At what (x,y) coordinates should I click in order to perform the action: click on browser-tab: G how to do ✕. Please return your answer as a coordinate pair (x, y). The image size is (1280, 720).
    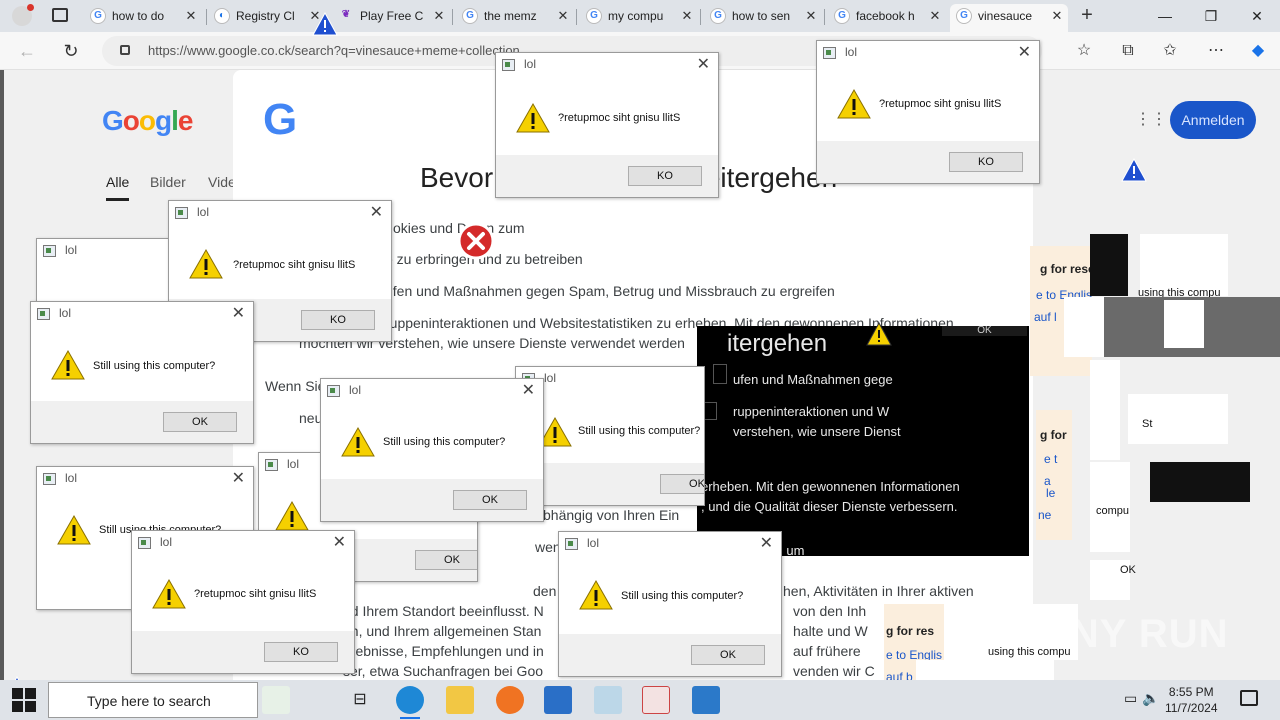
    Looking at the image, I should click on (143, 18).